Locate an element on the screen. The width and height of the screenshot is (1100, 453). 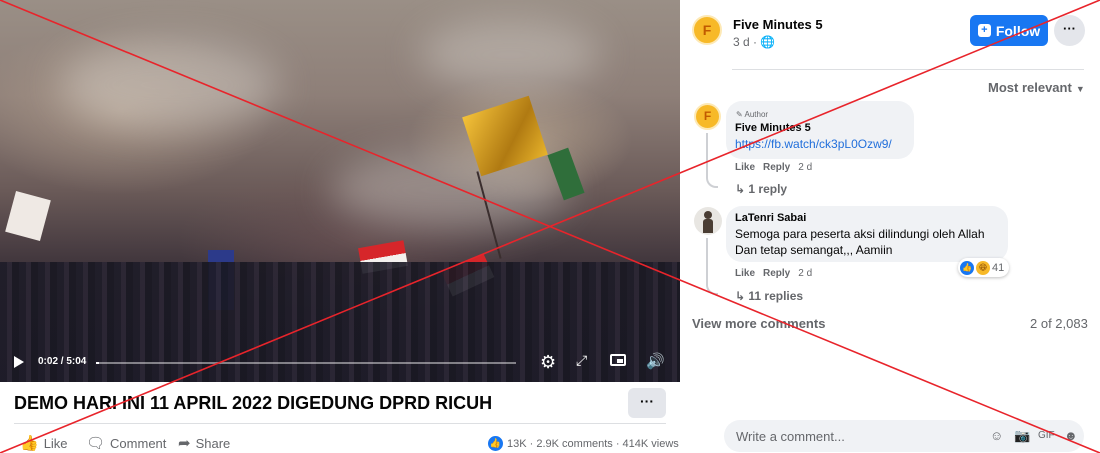
comment-button: 🗨 Comment is located at coordinates (126, 443).